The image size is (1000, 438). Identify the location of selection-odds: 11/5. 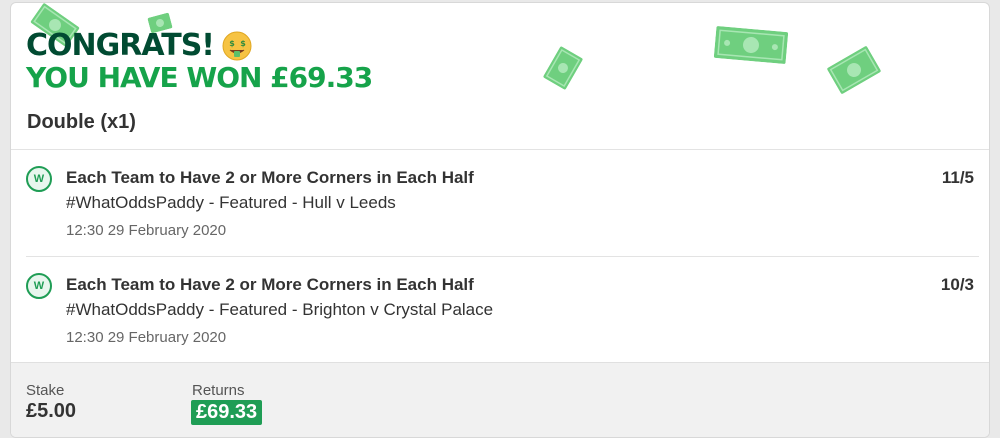
(957, 177).